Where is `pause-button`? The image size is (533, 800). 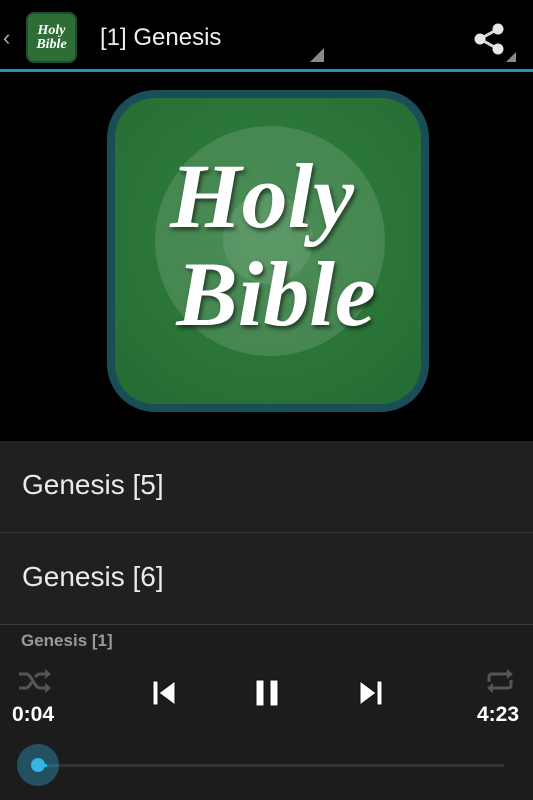
pause-button is located at coordinates (267, 693).